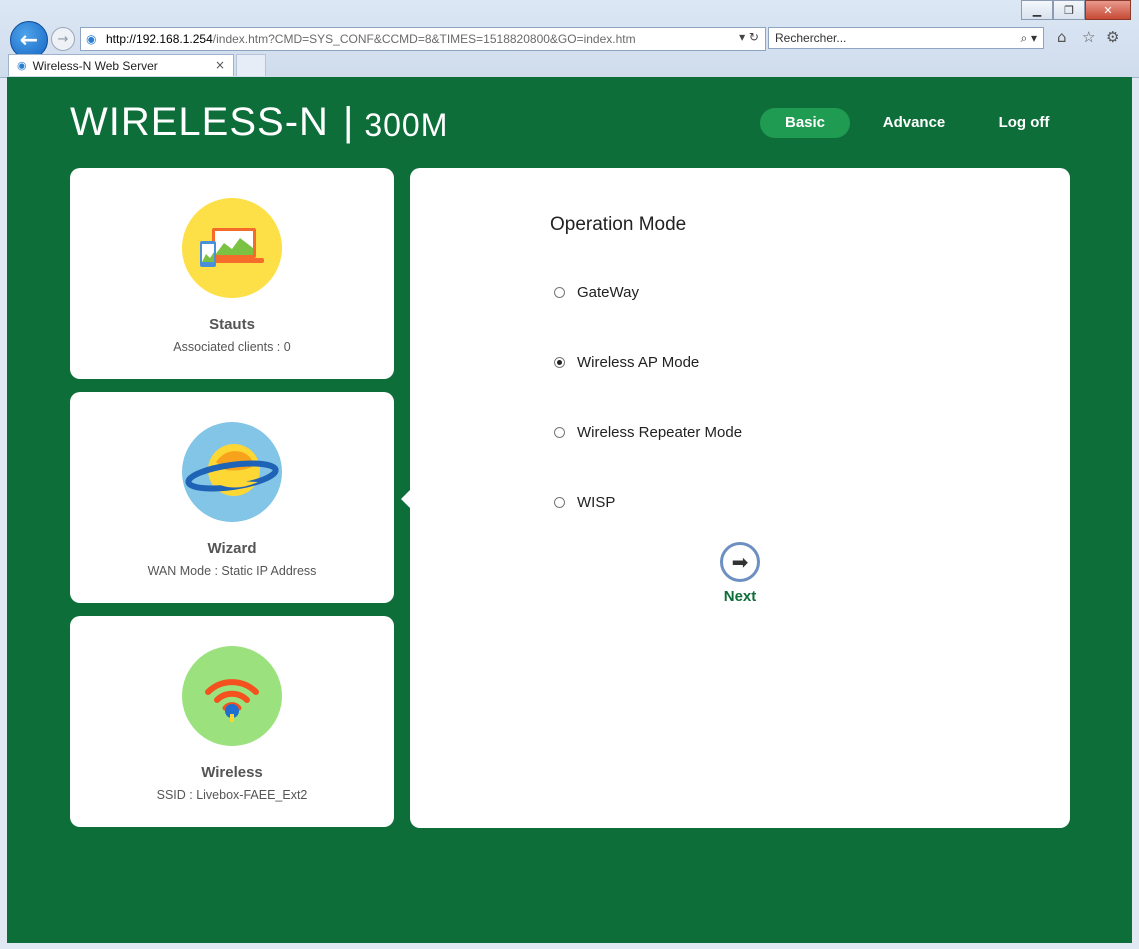  Describe the element at coordinates (906, 38) in the screenshot. I see `search-input: Rechercher... ⌕ ▾` at that location.